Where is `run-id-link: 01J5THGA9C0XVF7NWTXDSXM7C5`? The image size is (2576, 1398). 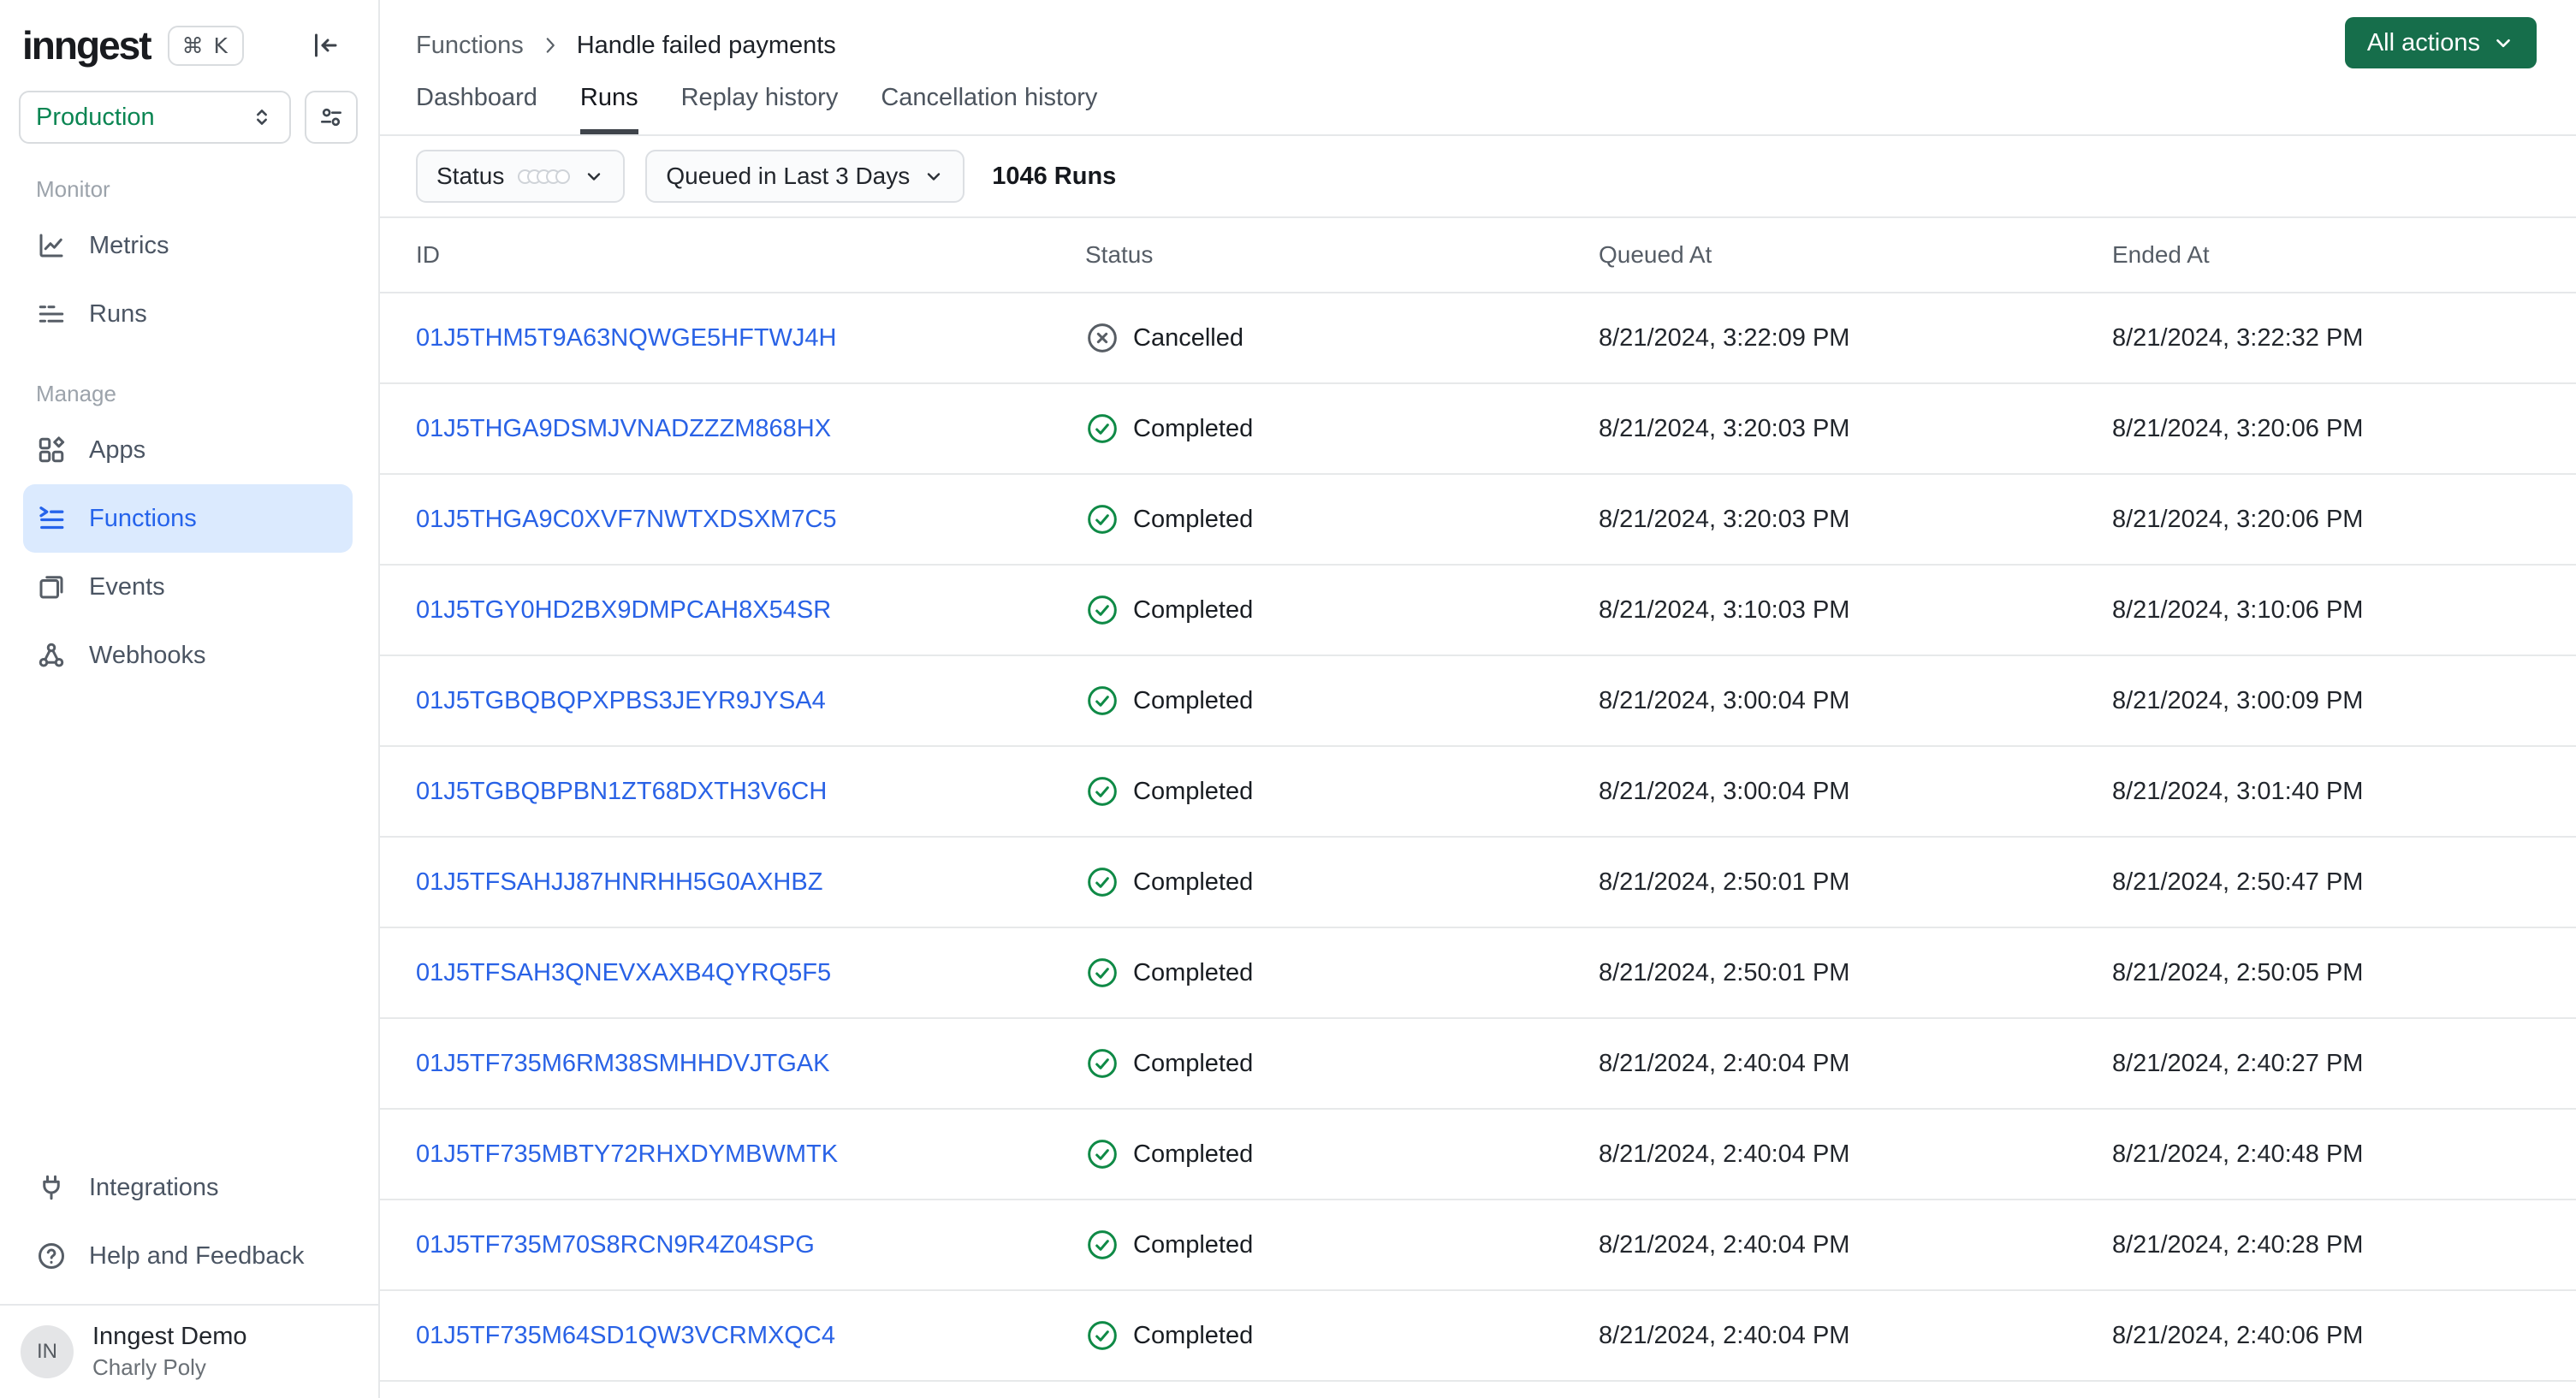
run-id-link: 01J5THGA9C0XVF7NWTXDSXM7C5 is located at coordinates (626, 519).